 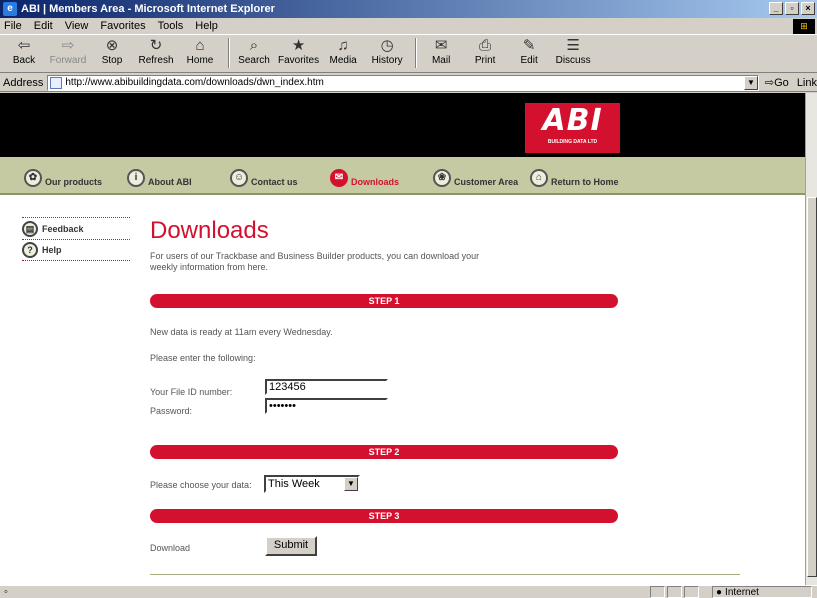 I want to click on nav-contact-us: ☺ Contact us, so click(x=264, y=178).